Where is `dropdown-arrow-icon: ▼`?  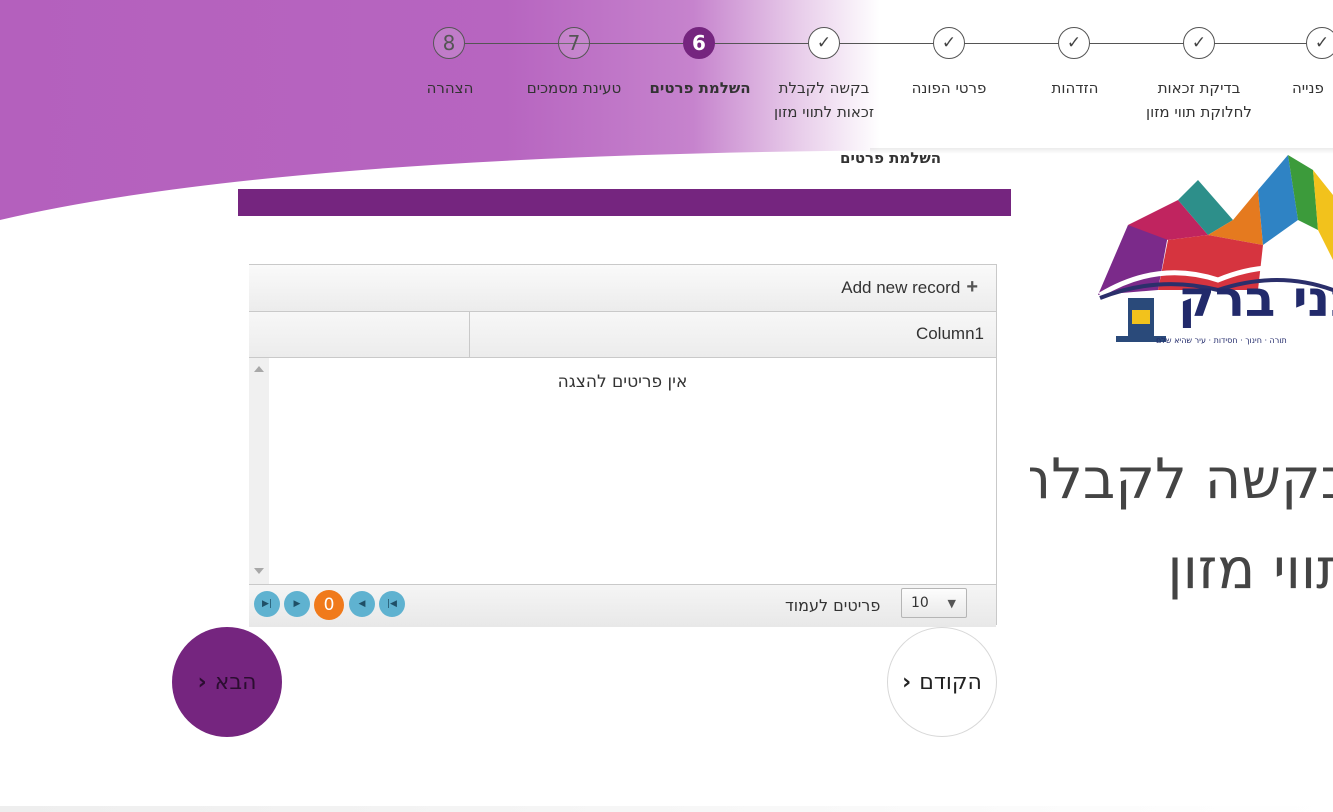
dropdown-arrow-icon: ▼ is located at coordinates (951, 603).